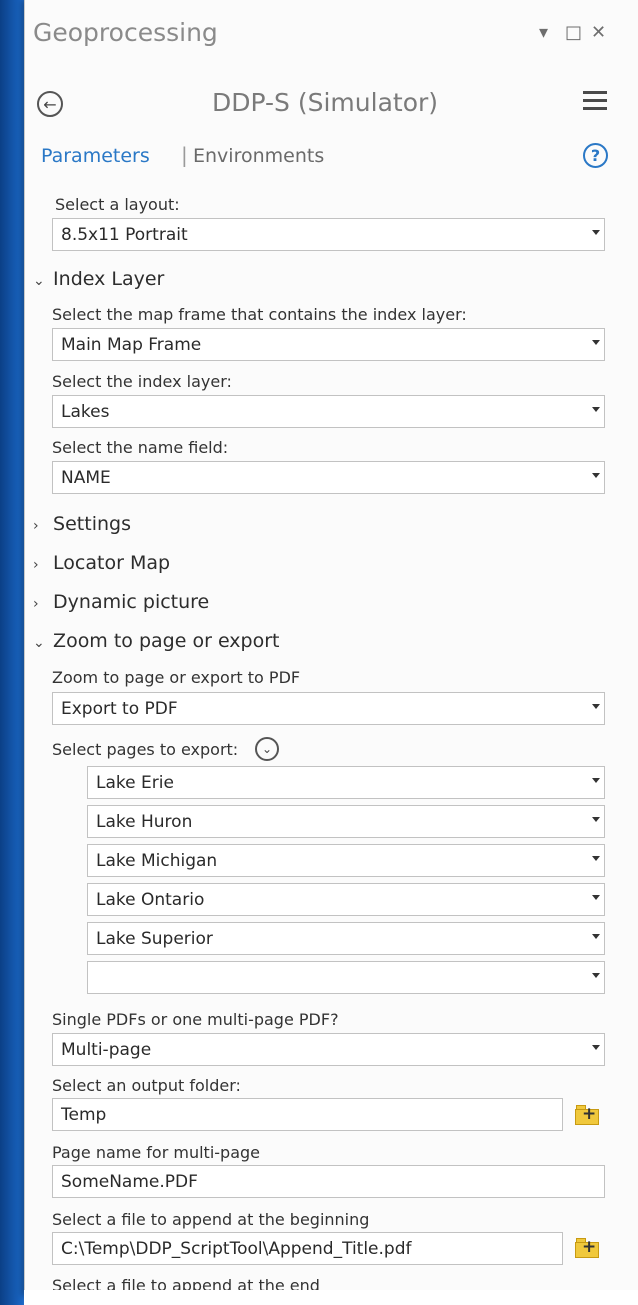 The width and height of the screenshot is (638, 1305). I want to click on pdf-mode-label: Single PDFs or one multi-page PDF?, so click(195, 1019).